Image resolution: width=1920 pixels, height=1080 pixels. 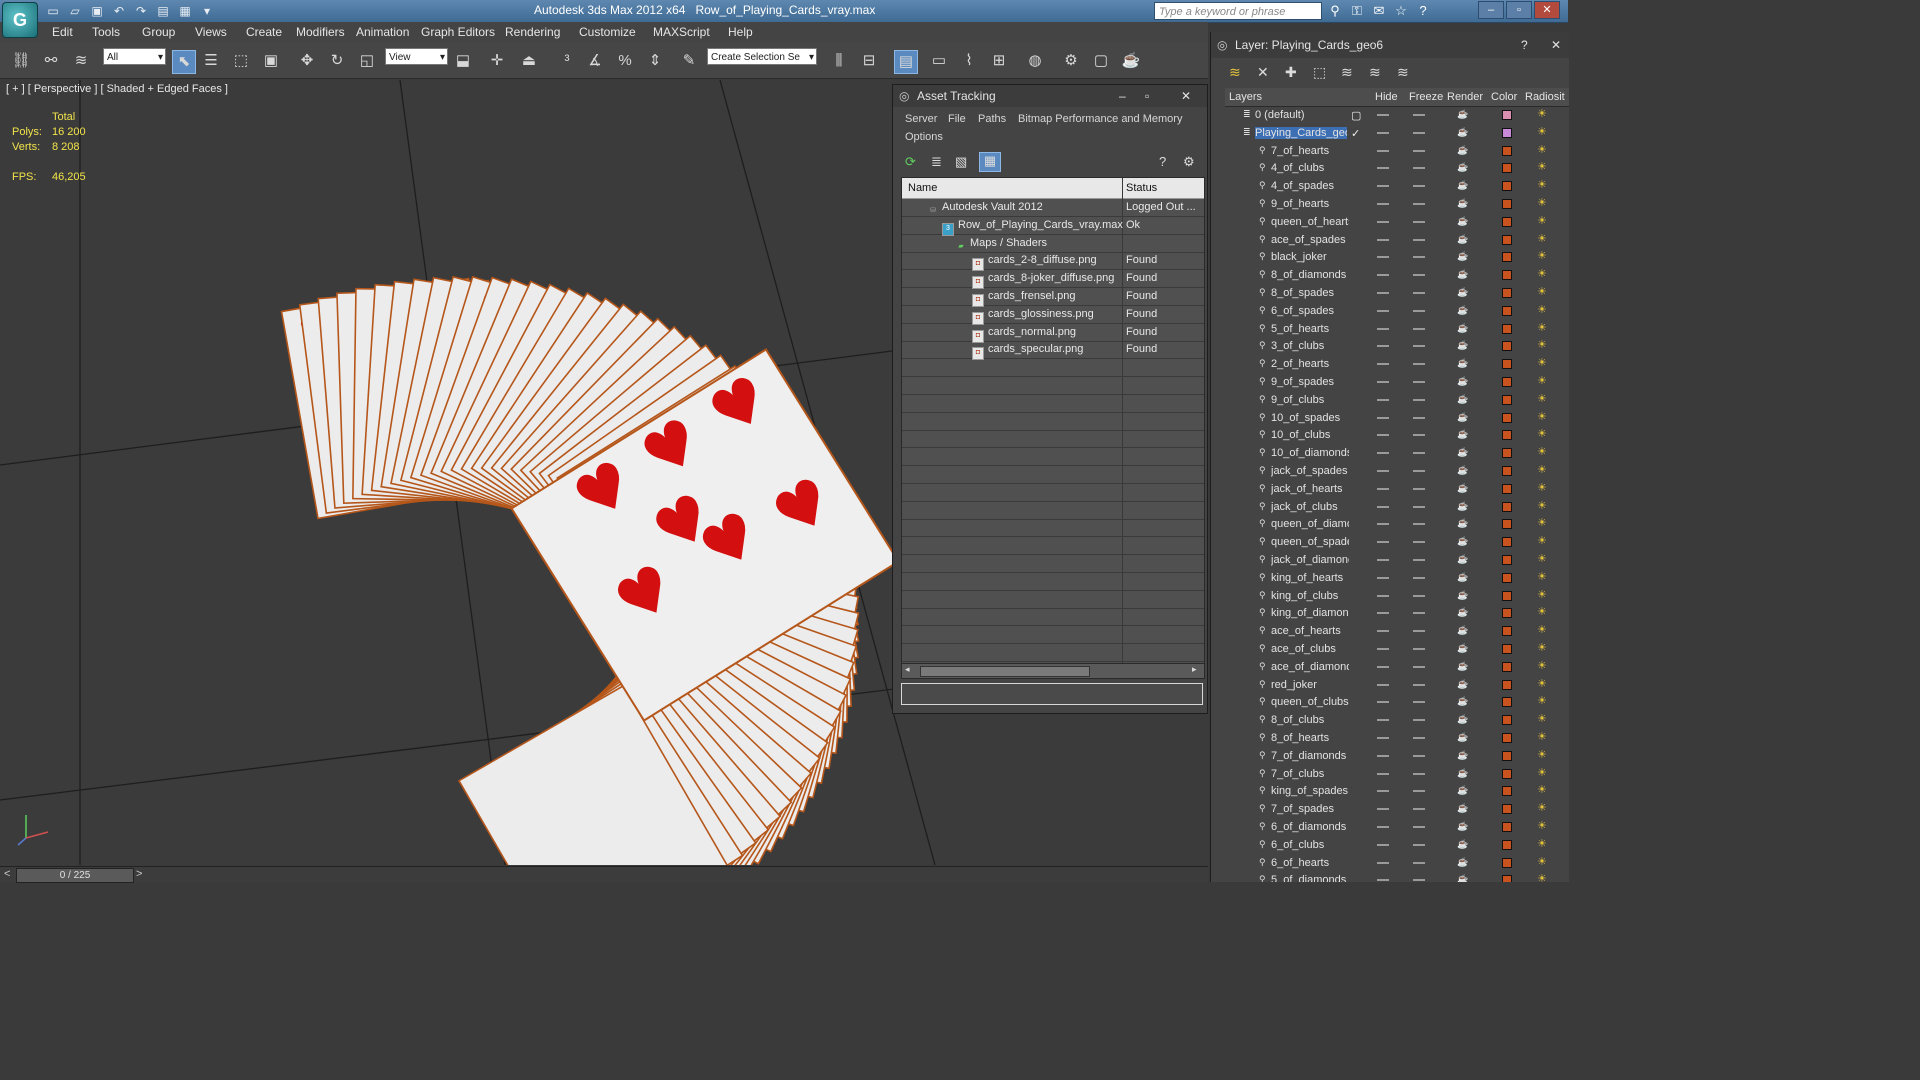 What do you see at coordinates (907, 669) in the screenshot?
I see `scroll-left-icon: ◂` at bounding box center [907, 669].